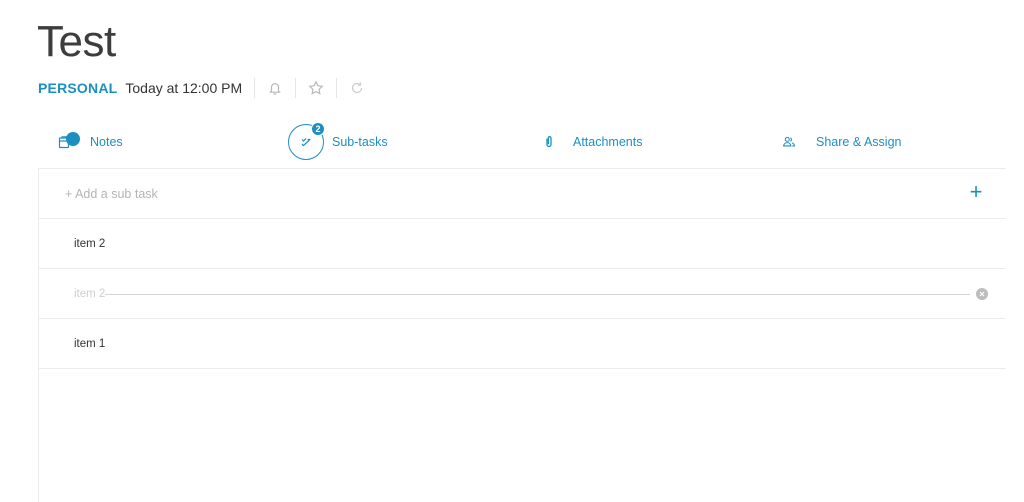 The height and width of the screenshot is (502, 1024). I want to click on add-subtask-row: + Add a sub task +, so click(522, 194).